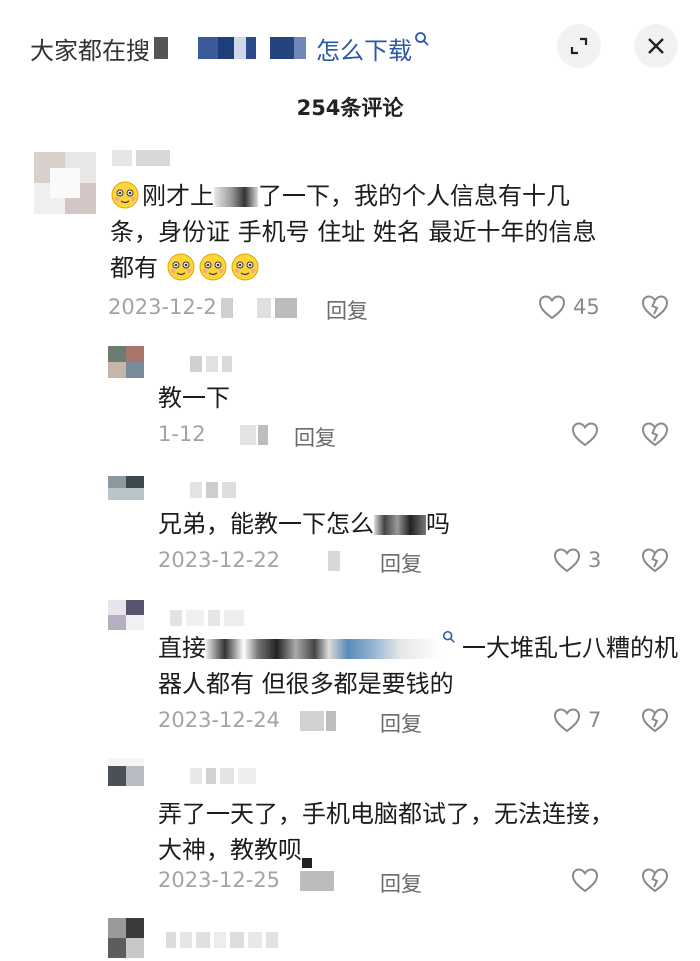 This screenshot has height=961, width=700. I want to click on comment-text: 弄了一天了，手机电脑都试了，无法连接， 大神，教教呗, so click(418, 832).